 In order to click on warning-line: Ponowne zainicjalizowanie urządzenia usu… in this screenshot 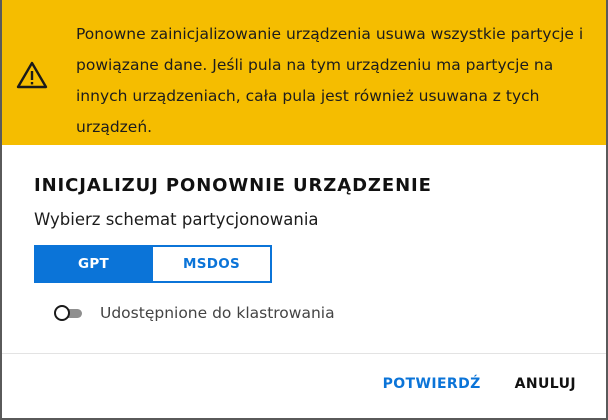, I will do `click(330, 34)`.